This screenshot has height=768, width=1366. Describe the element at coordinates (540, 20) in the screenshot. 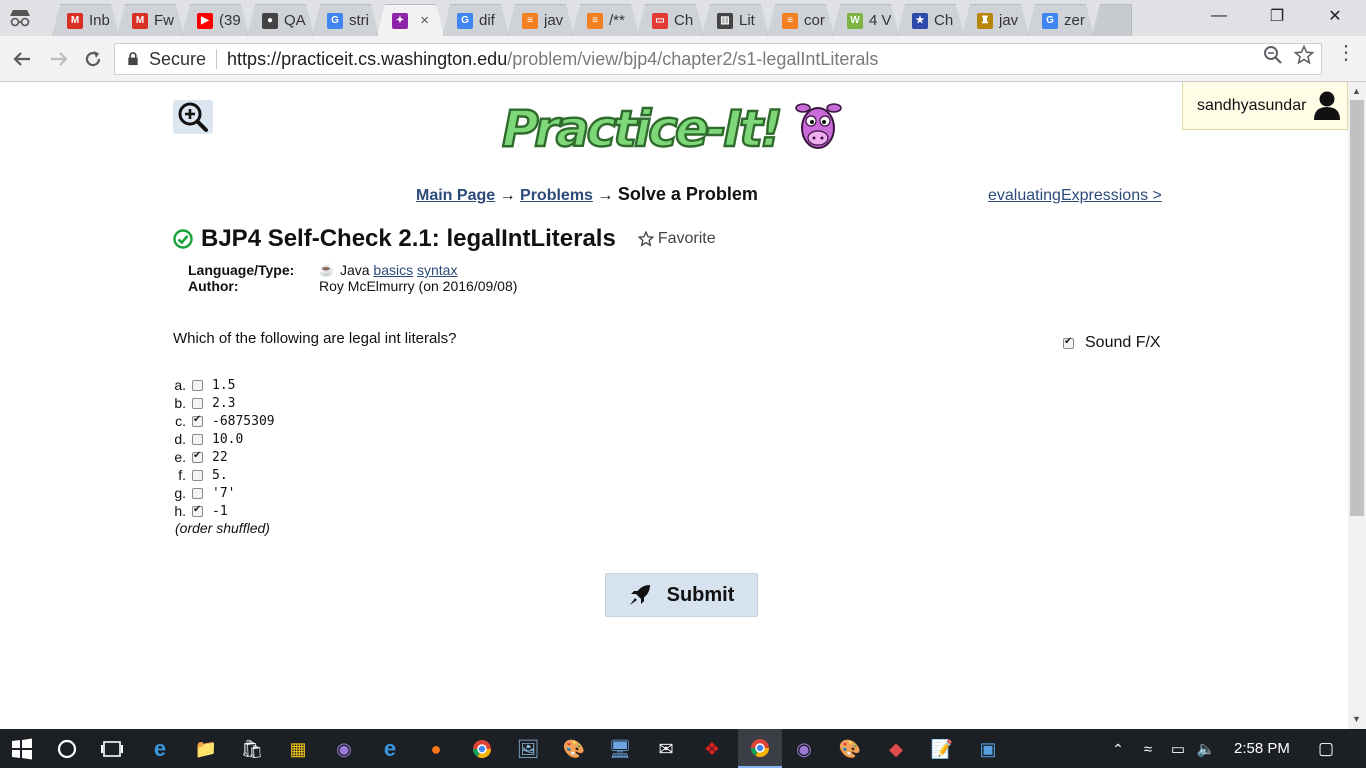

I see `browser-tab: ≡ jav` at that location.